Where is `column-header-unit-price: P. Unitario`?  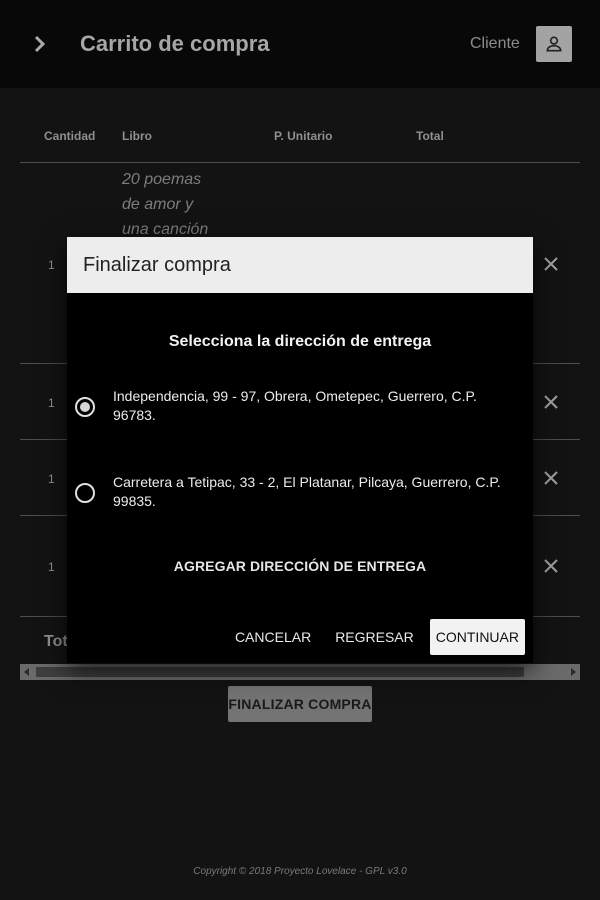
column-header-unit-price: P. Unitario is located at coordinates (303, 136).